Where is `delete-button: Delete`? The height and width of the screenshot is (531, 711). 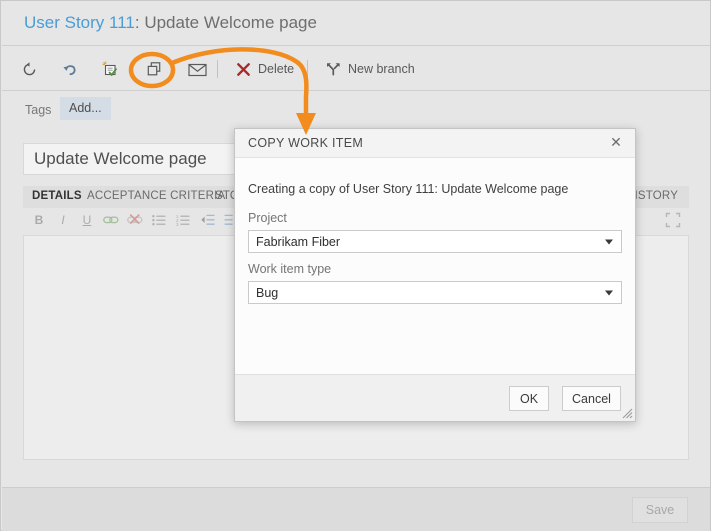 delete-button: Delete is located at coordinates (265, 69).